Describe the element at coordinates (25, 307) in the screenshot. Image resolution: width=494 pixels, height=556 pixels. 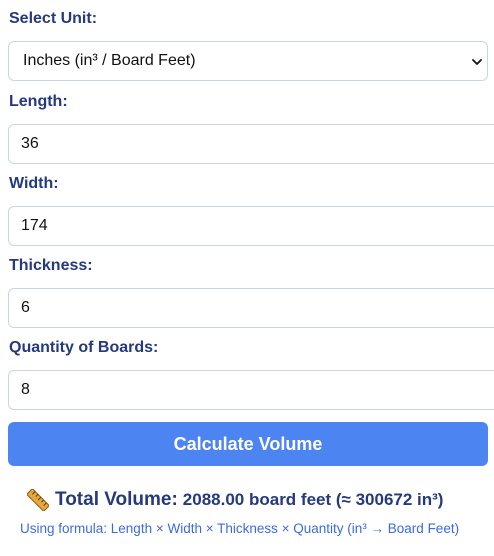
I see `thickness-value: 6` at that location.